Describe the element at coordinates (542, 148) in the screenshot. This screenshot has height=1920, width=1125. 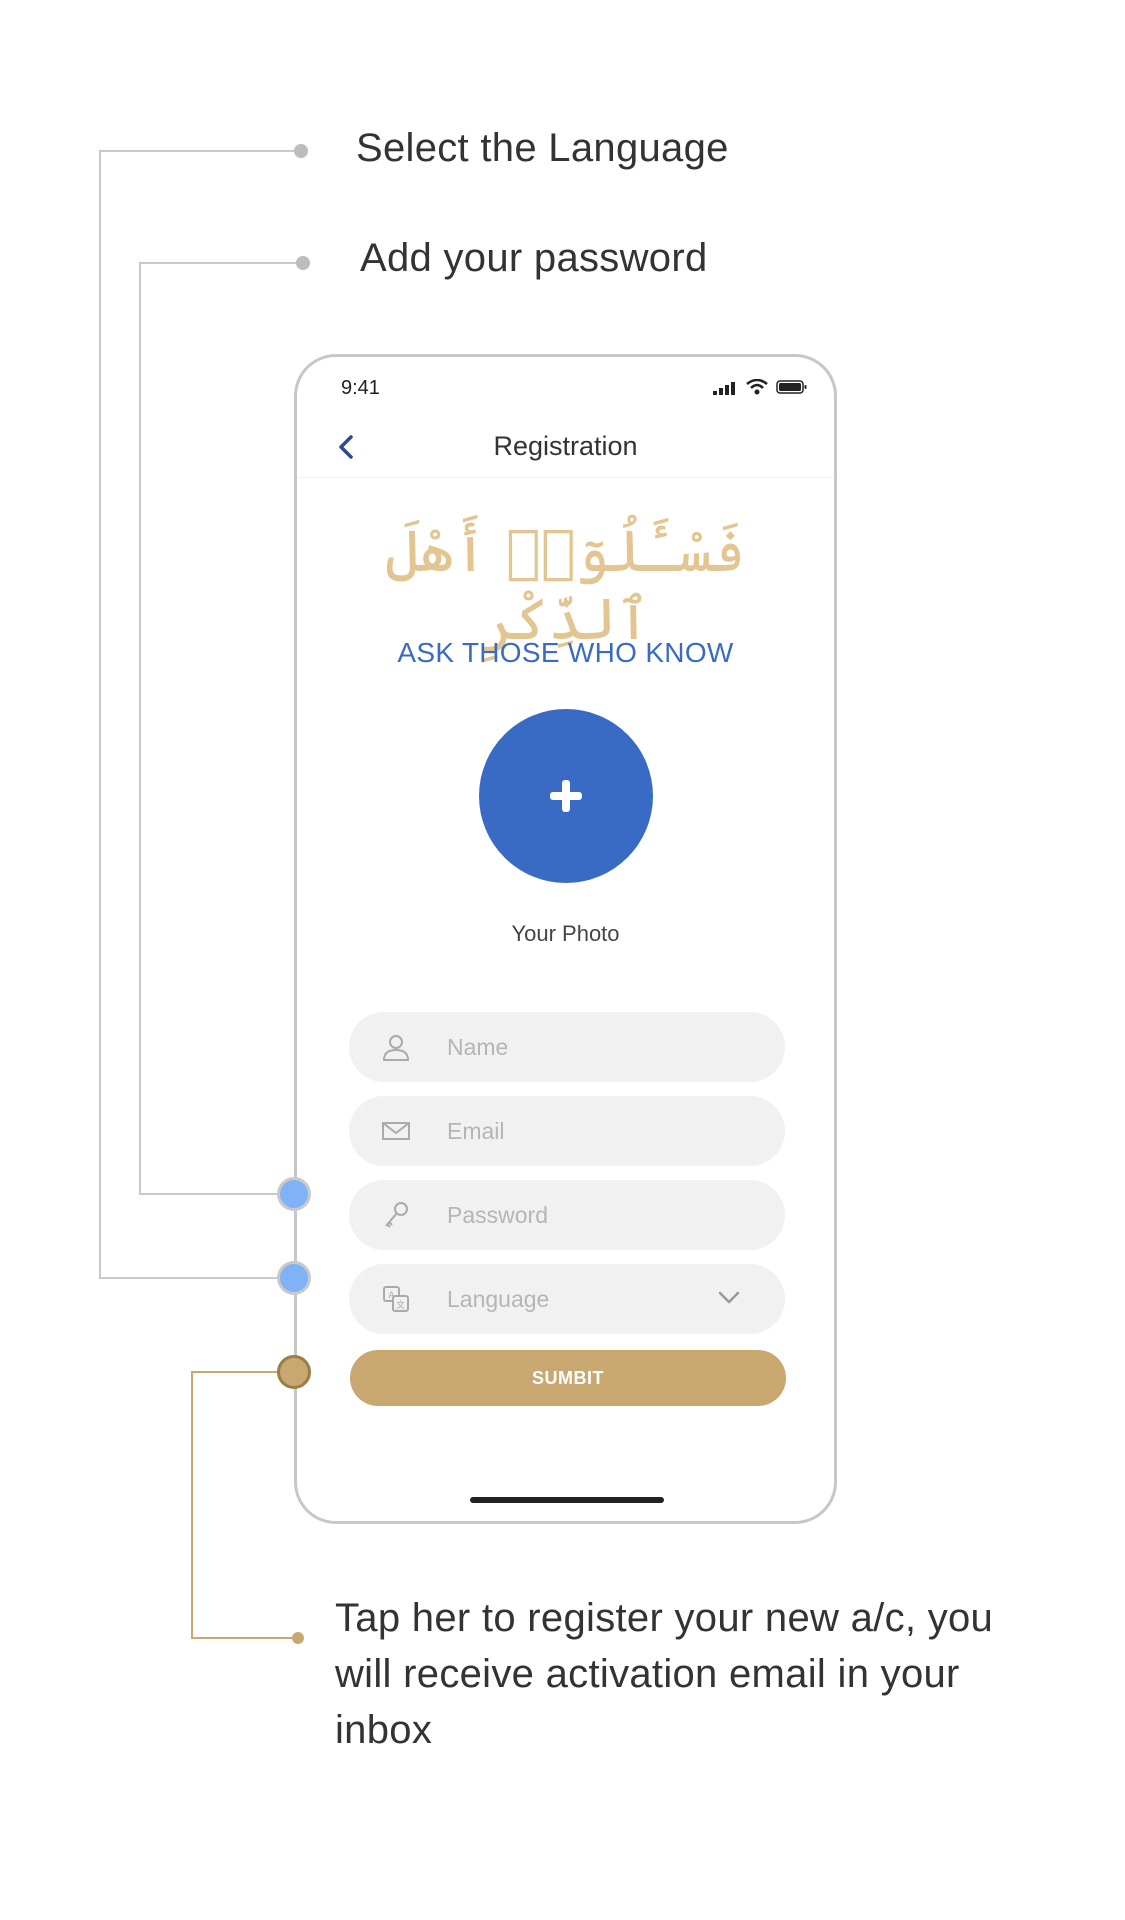
I see `annotation-select-language: Select the Language` at that location.